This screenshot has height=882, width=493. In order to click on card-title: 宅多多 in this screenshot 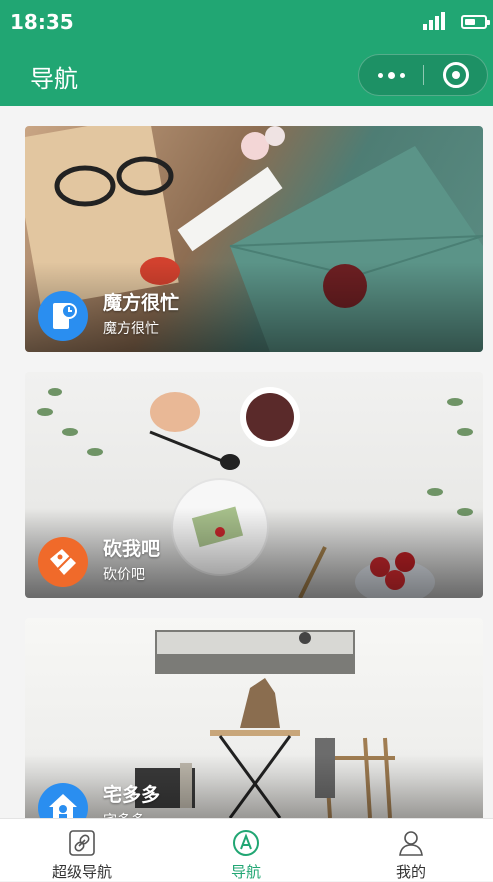, I will do `click(132, 795)`.